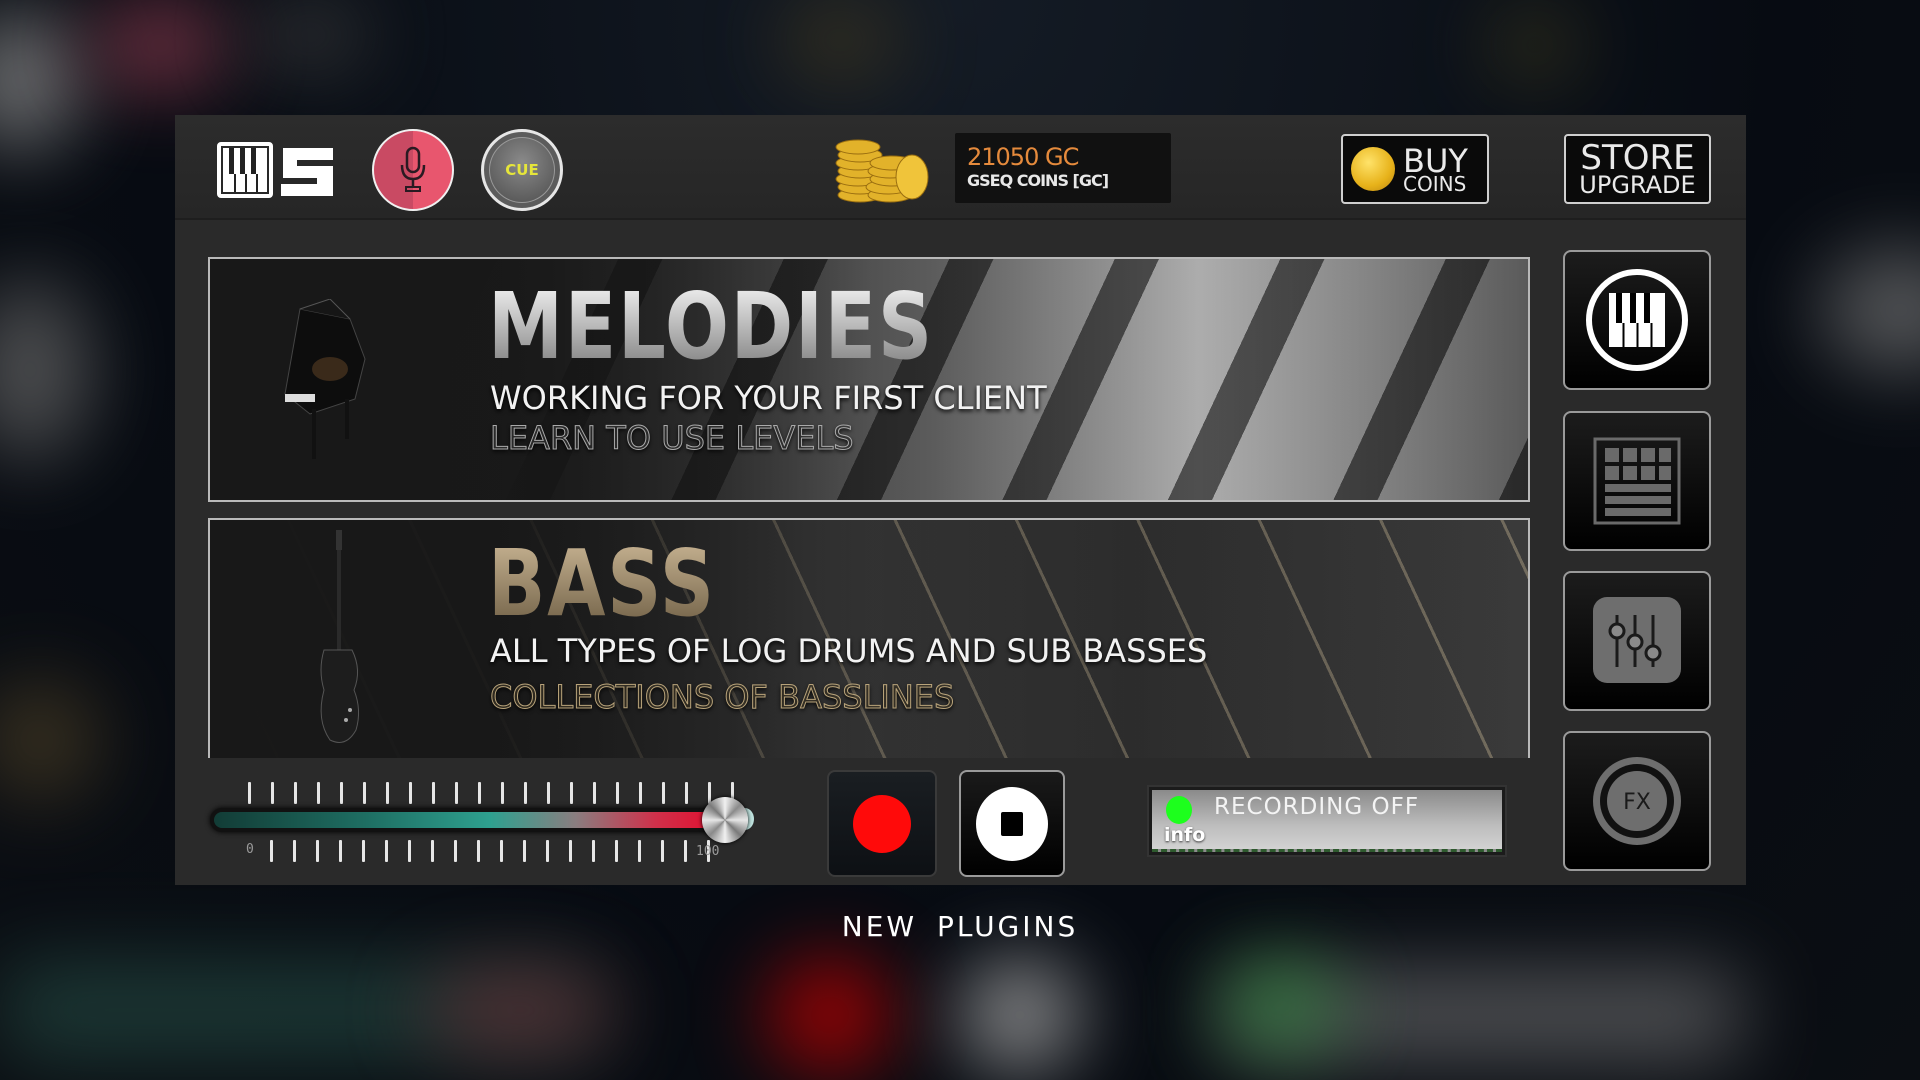  I want to click on melodies-subtitle-1: WORKING FOR YOUR FIRST CLIENT, so click(768, 398).